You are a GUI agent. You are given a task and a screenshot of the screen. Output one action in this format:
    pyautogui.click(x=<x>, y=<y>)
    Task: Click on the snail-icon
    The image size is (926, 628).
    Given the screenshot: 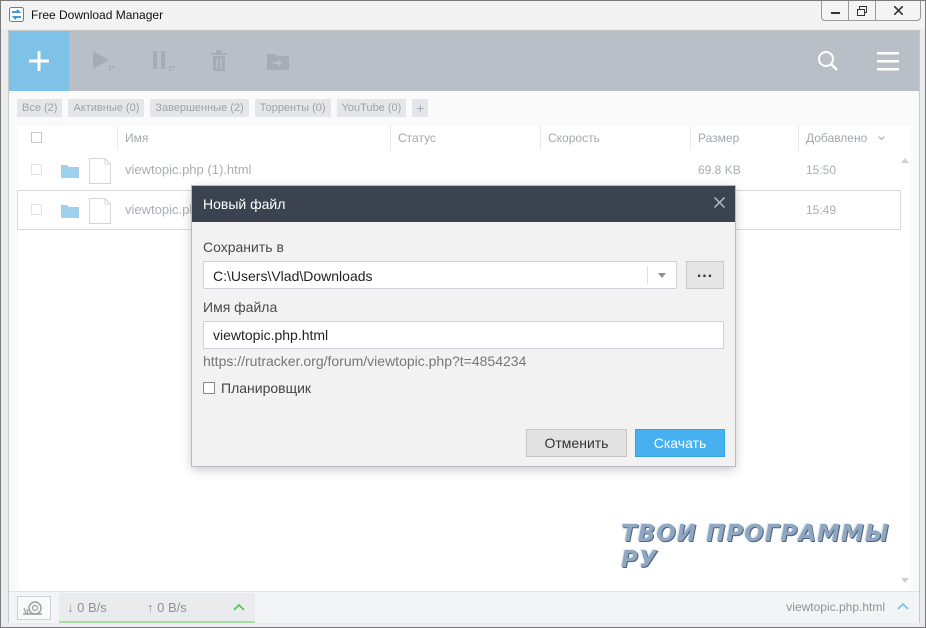 What is the action you would take?
    pyautogui.click(x=32, y=608)
    